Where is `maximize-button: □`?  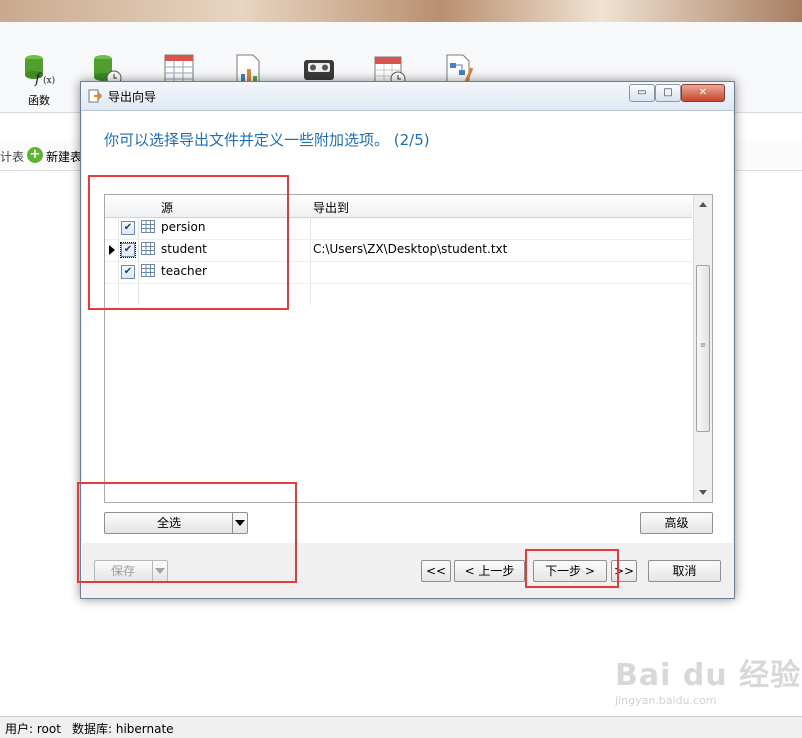 maximize-button: □ is located at coordinates (668, 93).